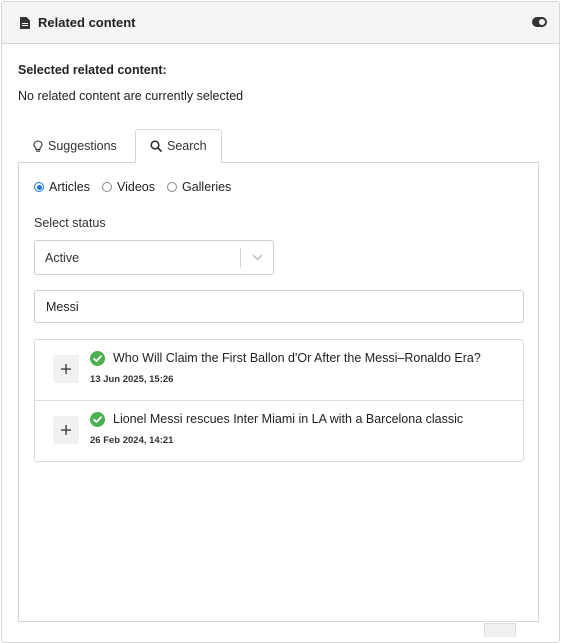 The width and height of the screenshot is (563, 643). Describe the element at coordinates (187, 146) in the screenshot. I see `tab-search-label: Search` at that location.